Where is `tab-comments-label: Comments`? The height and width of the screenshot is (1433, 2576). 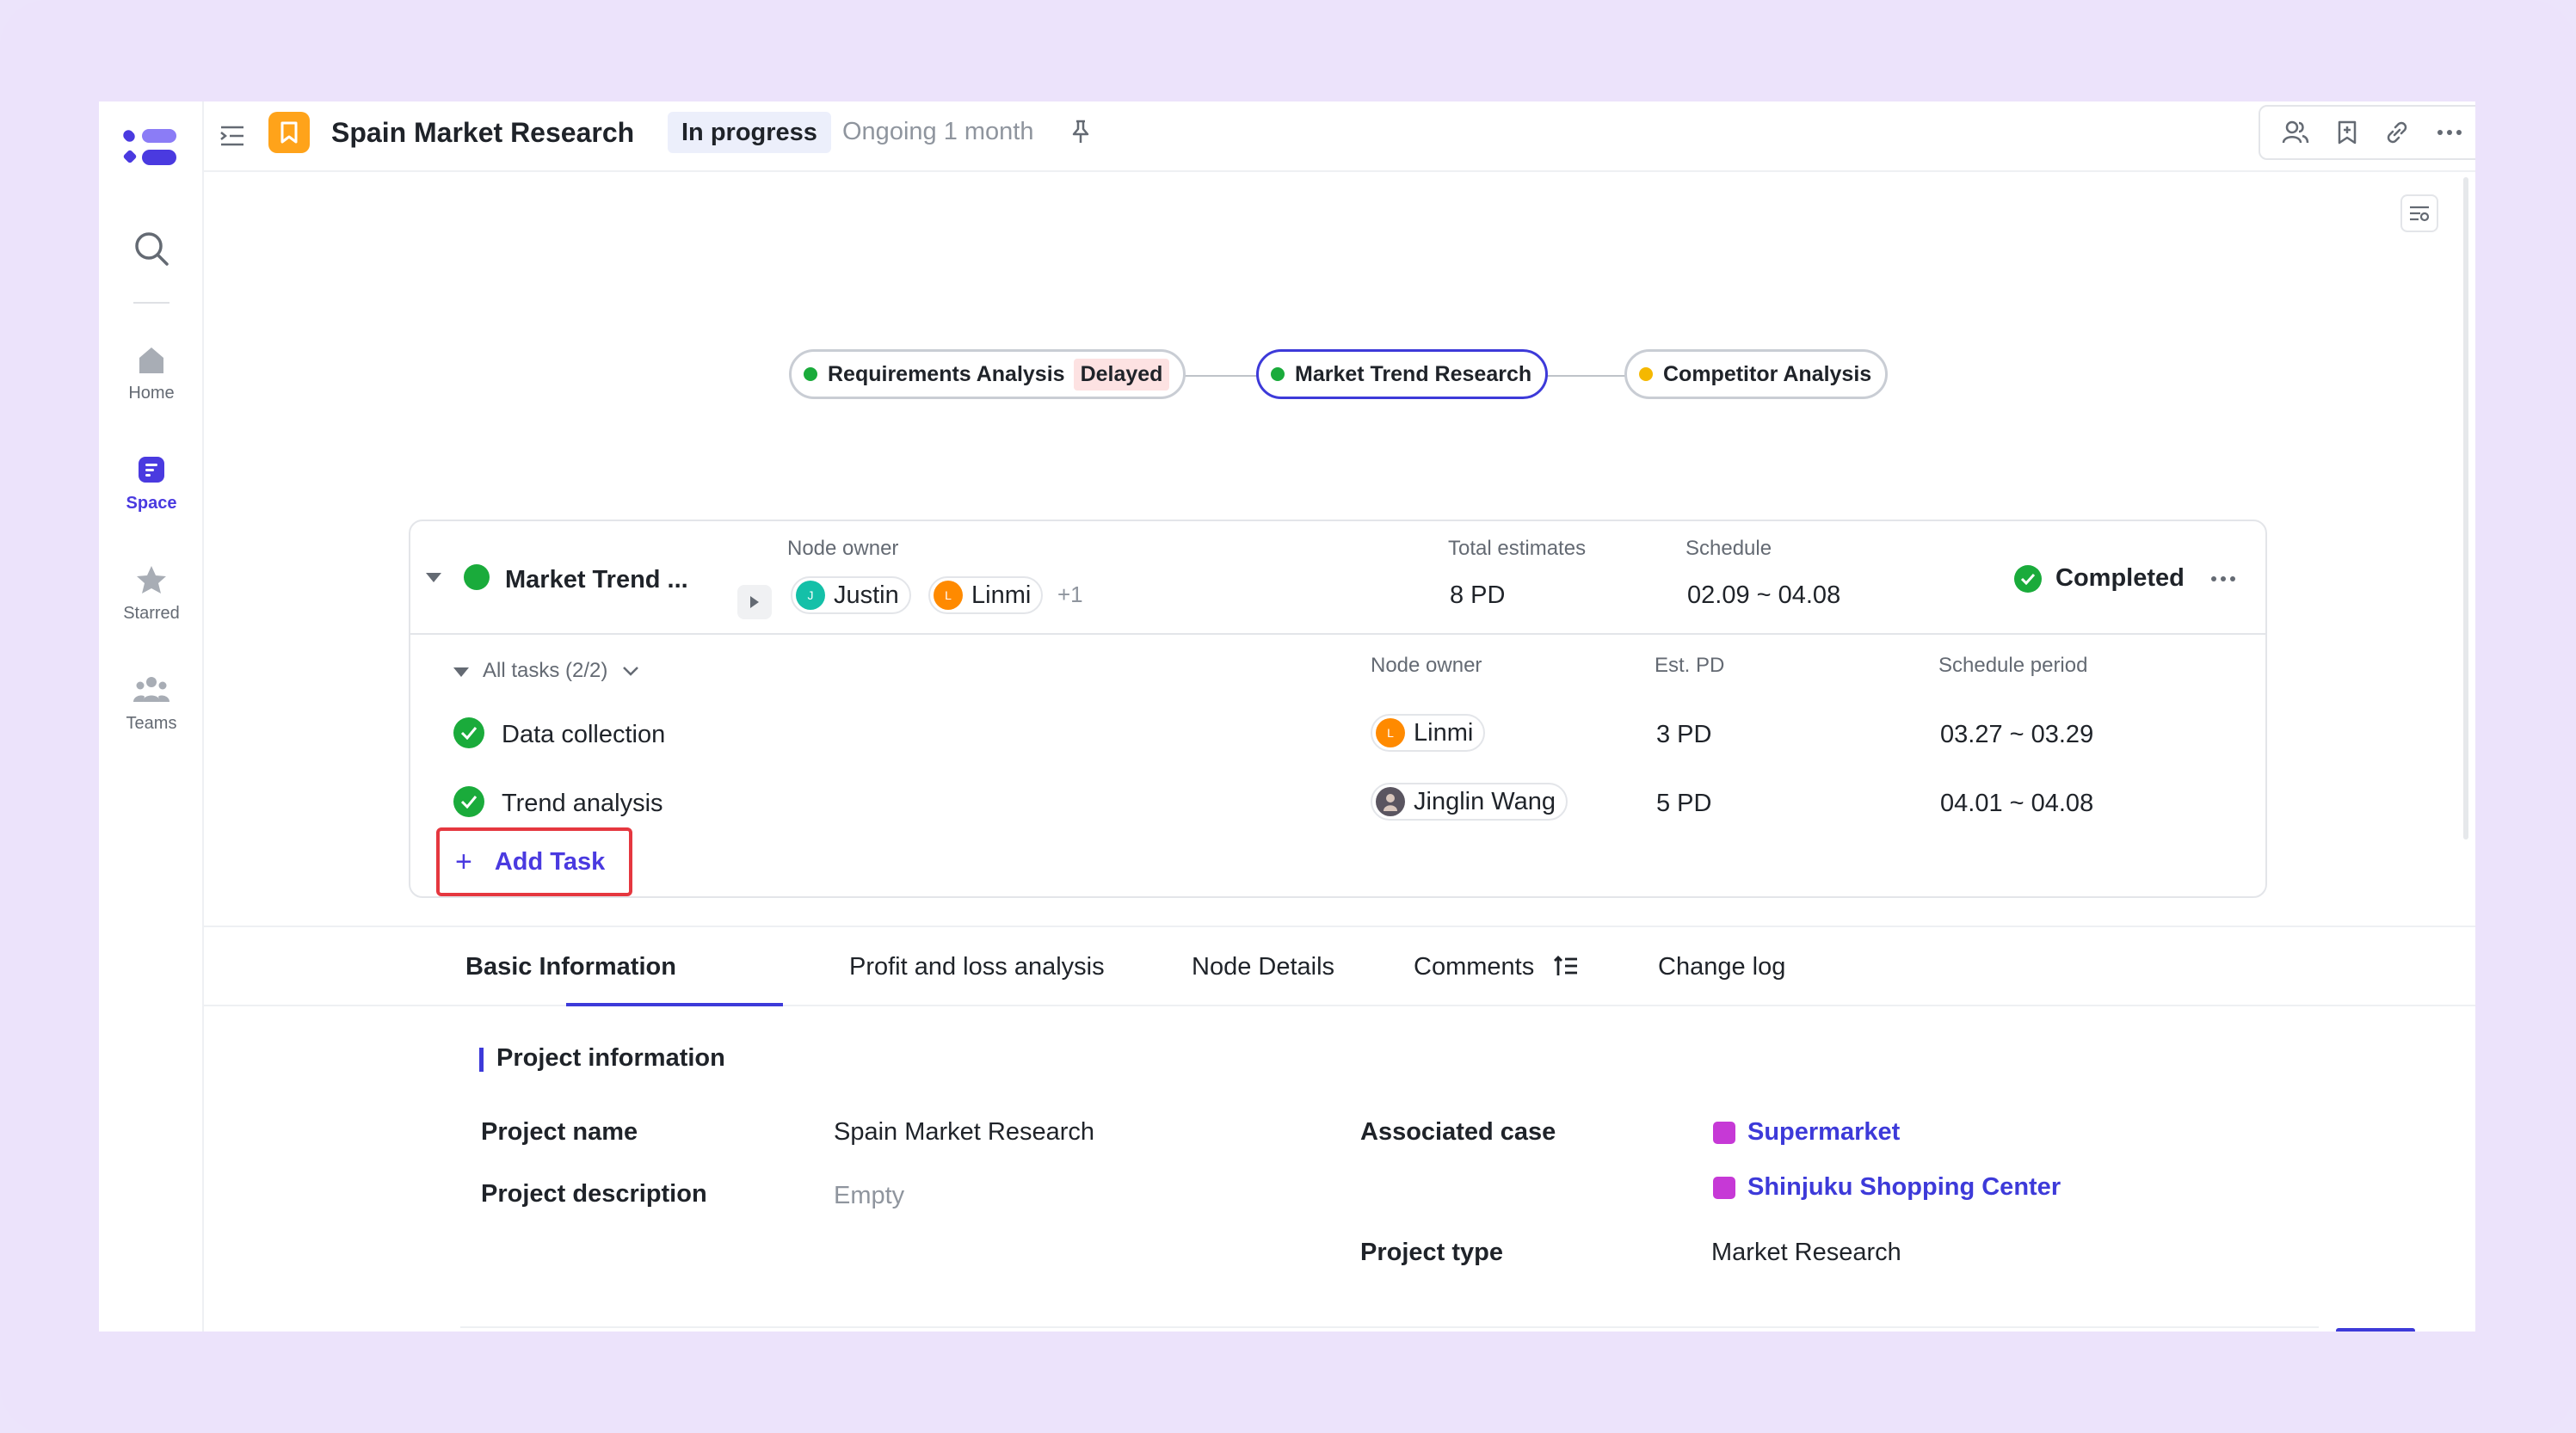 tab-comments-label: Comments is located at coordinates (1474, 967).